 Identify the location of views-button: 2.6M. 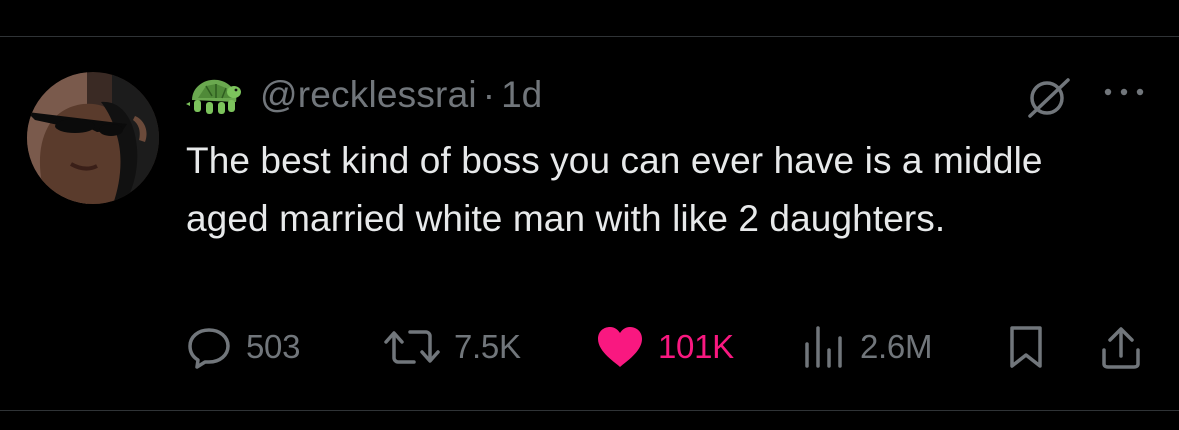
(867, 347).